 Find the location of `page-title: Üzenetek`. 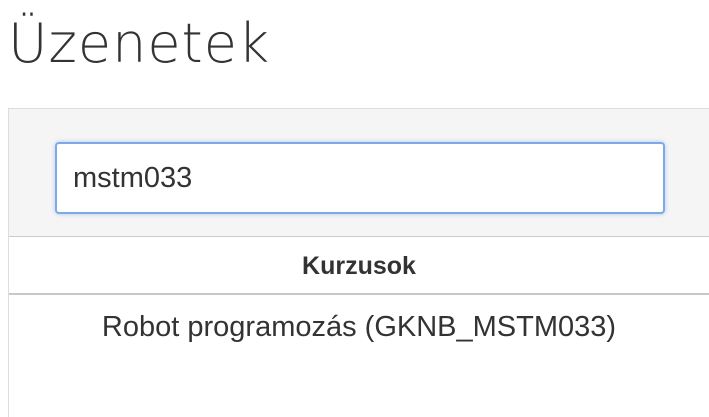

page-title: Üzenetek is located at coordinates (139, 43).